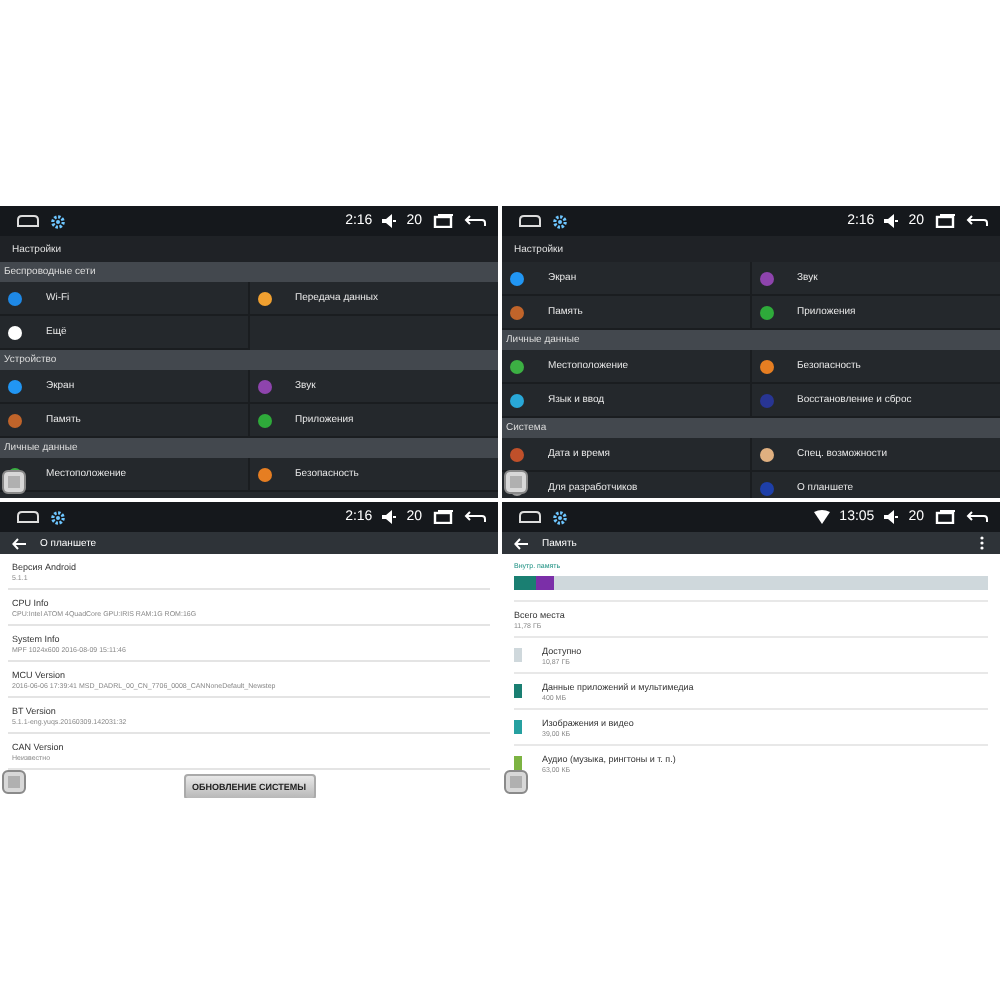 Image resolution: width=1000 pixels, height=1000 pixels. Describe the element at coordinates (821, 517) in the screenshot. I see `wifi-icon` at that location.